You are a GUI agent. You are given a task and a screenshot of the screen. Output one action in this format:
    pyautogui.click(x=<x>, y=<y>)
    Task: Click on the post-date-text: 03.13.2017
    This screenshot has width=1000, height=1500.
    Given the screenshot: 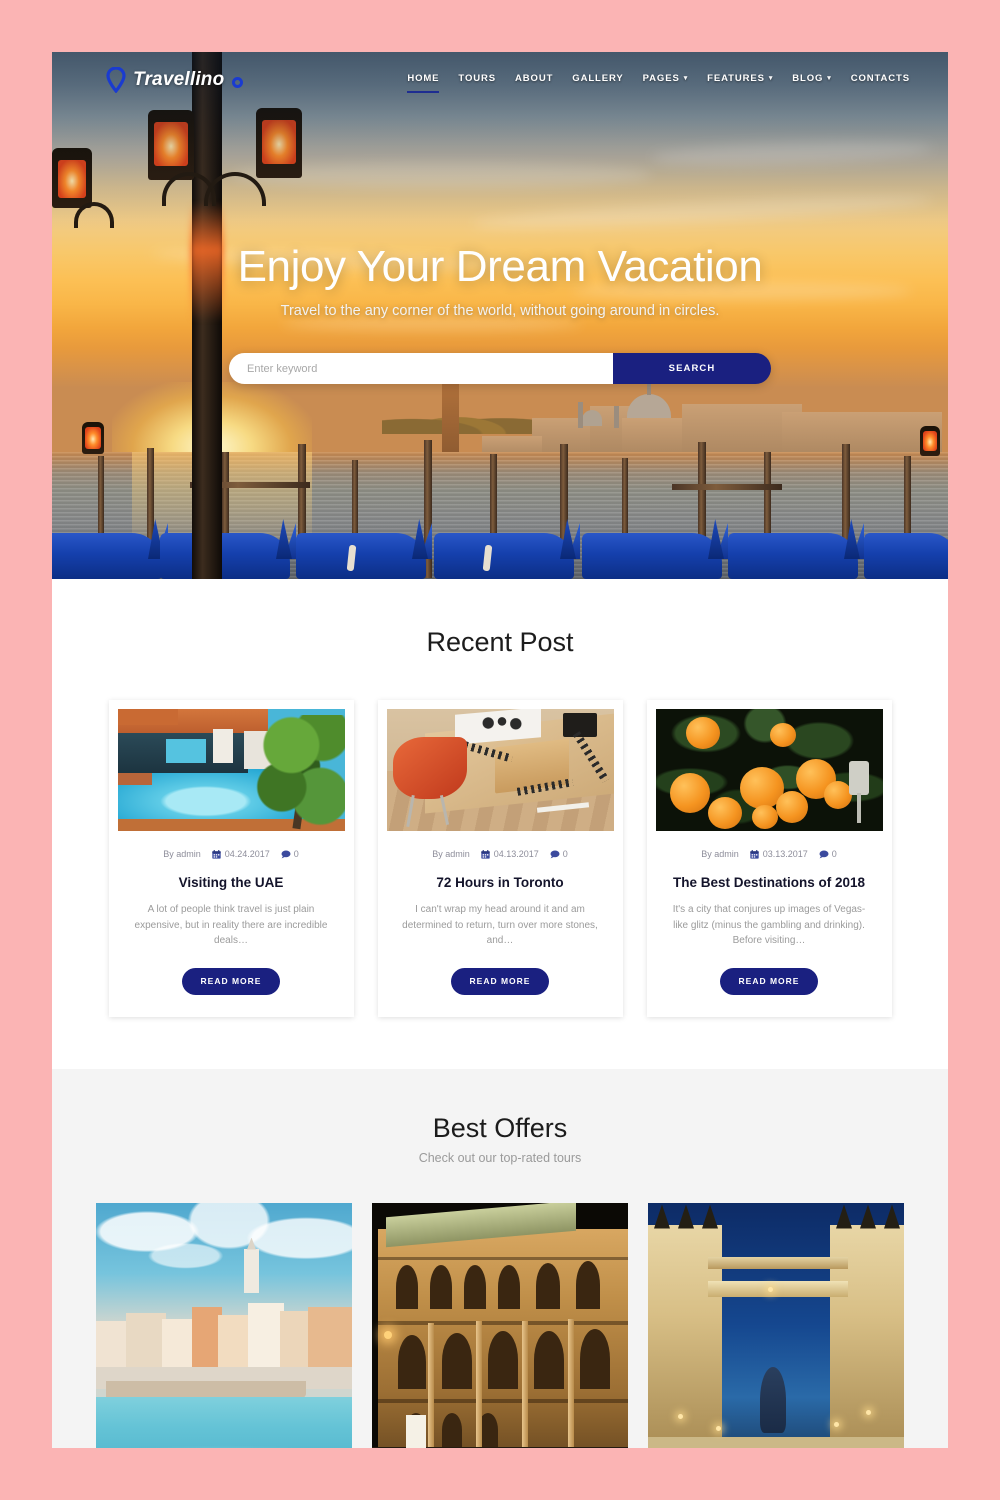 What is the action you would take?
    pyautogui.click(x=785, y=854)
    